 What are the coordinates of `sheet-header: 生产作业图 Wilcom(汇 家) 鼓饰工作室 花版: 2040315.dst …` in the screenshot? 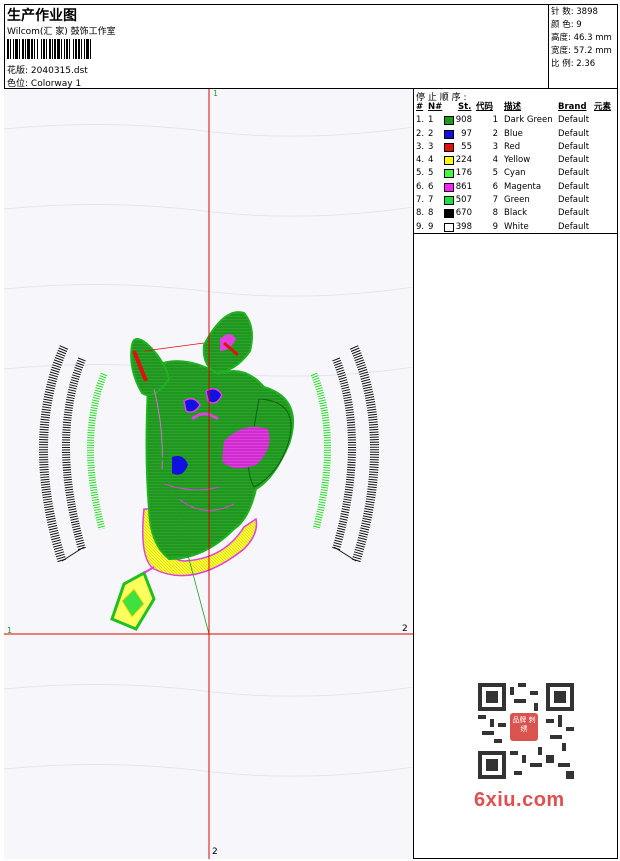 It's located at (276, 46).